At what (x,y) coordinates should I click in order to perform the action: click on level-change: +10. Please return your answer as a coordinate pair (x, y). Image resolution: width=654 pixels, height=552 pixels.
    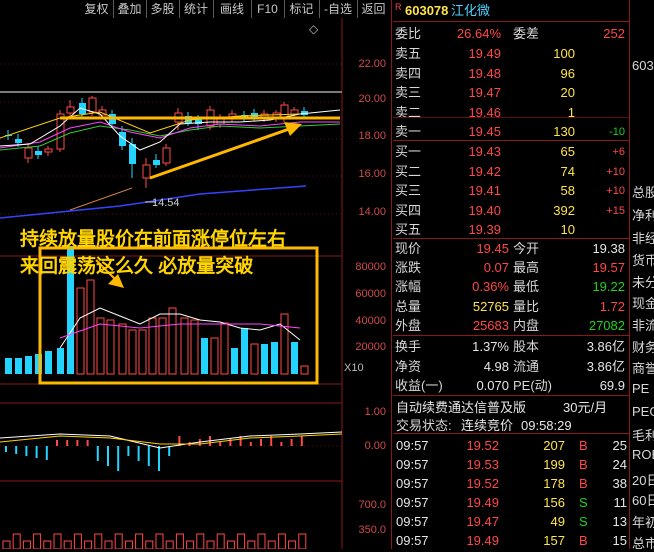
    Looking at the image, I should click on (615, 191).